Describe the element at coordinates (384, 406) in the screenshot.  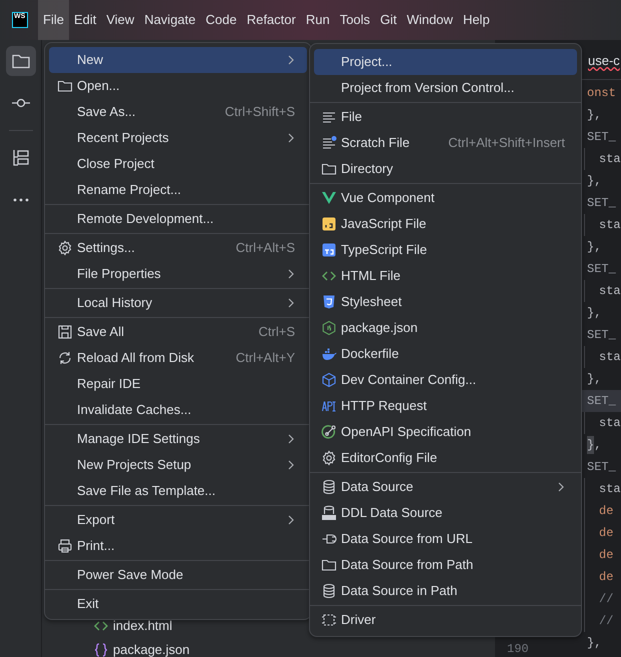
I see `menu-item-label: HTTP Request` at that location.